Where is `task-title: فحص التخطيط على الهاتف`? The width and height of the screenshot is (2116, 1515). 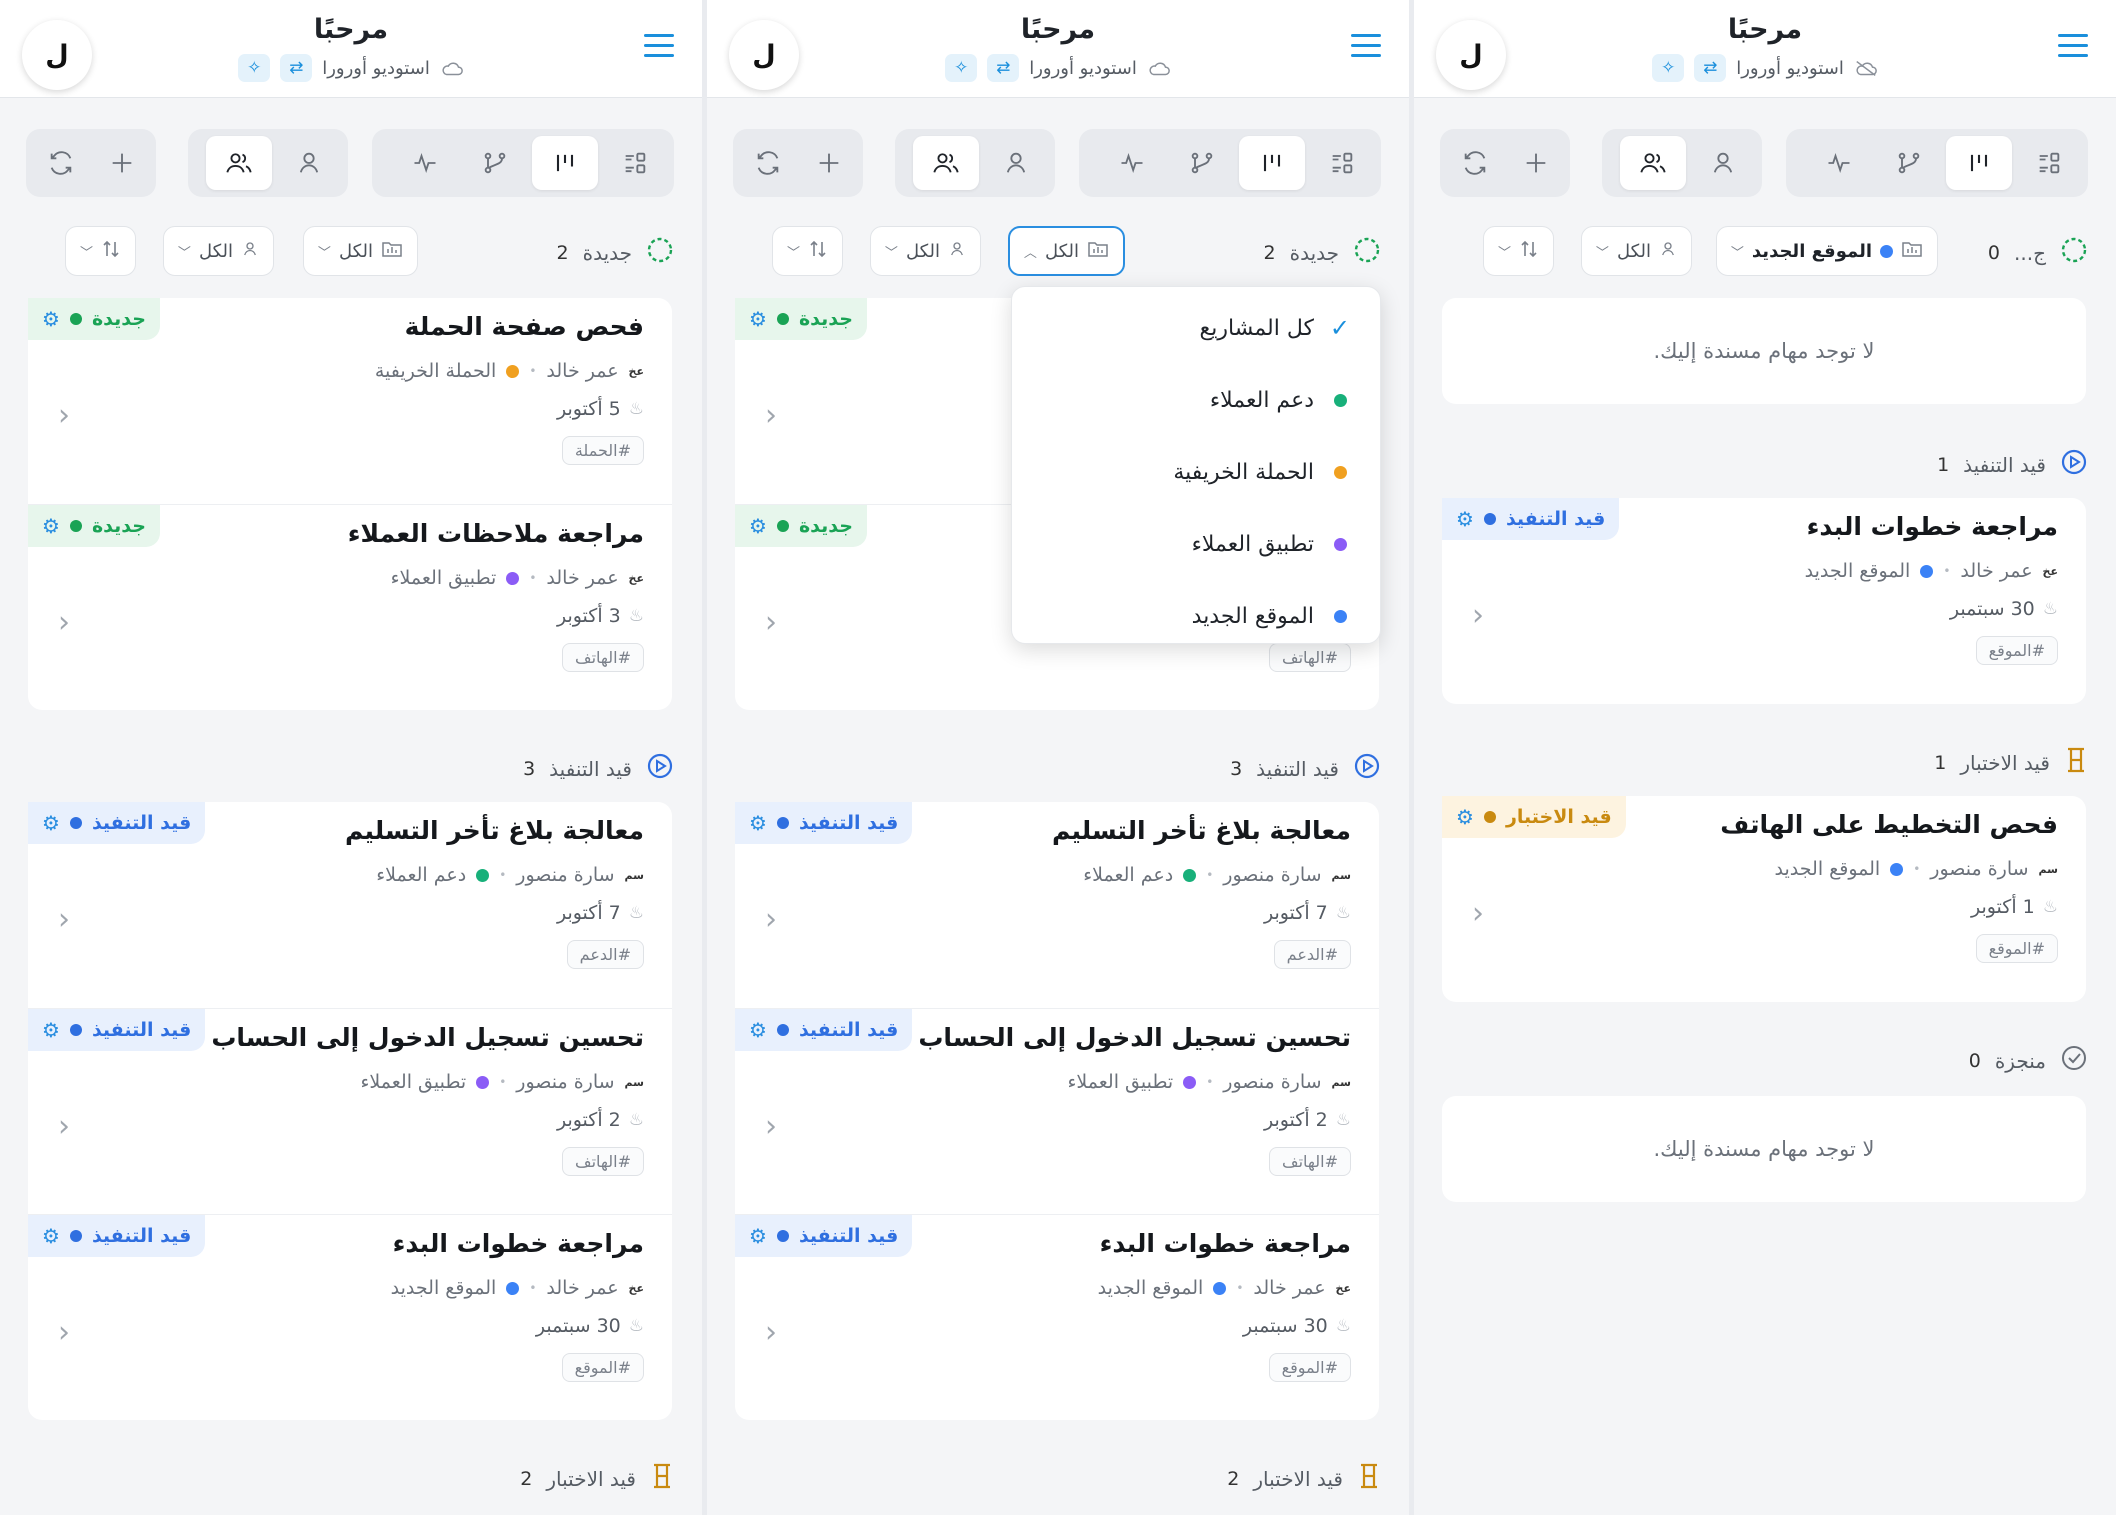
task-title: فحص التخطيط على الهاتف is located at coordinates (1889, 824).